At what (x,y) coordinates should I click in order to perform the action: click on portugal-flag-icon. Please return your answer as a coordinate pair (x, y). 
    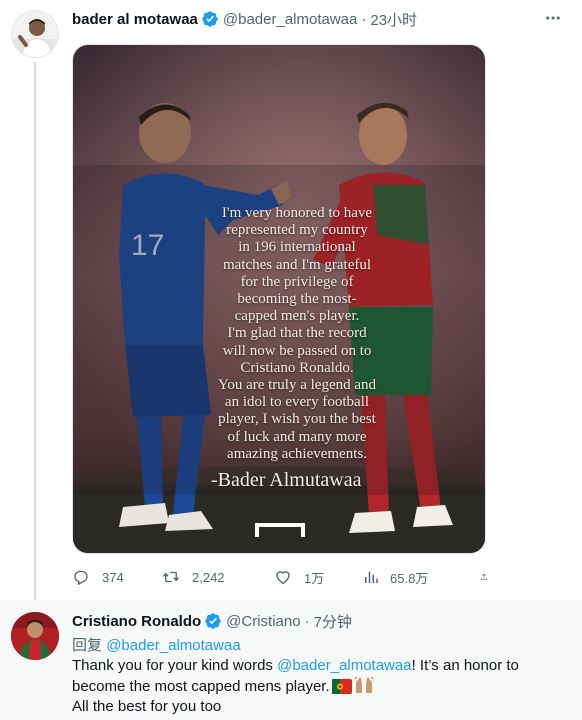
    Looking at the image, I should click on (341, 686).